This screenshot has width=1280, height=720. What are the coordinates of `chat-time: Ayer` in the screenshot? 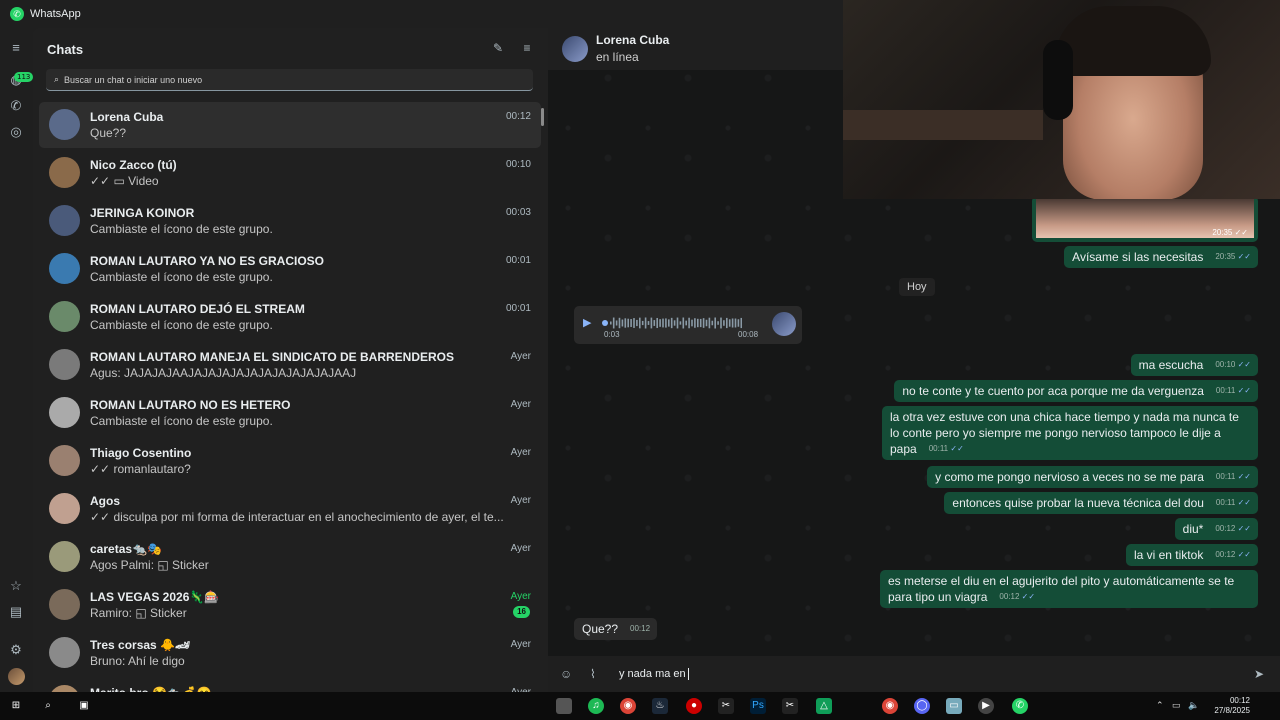 It's located at (520, 452).